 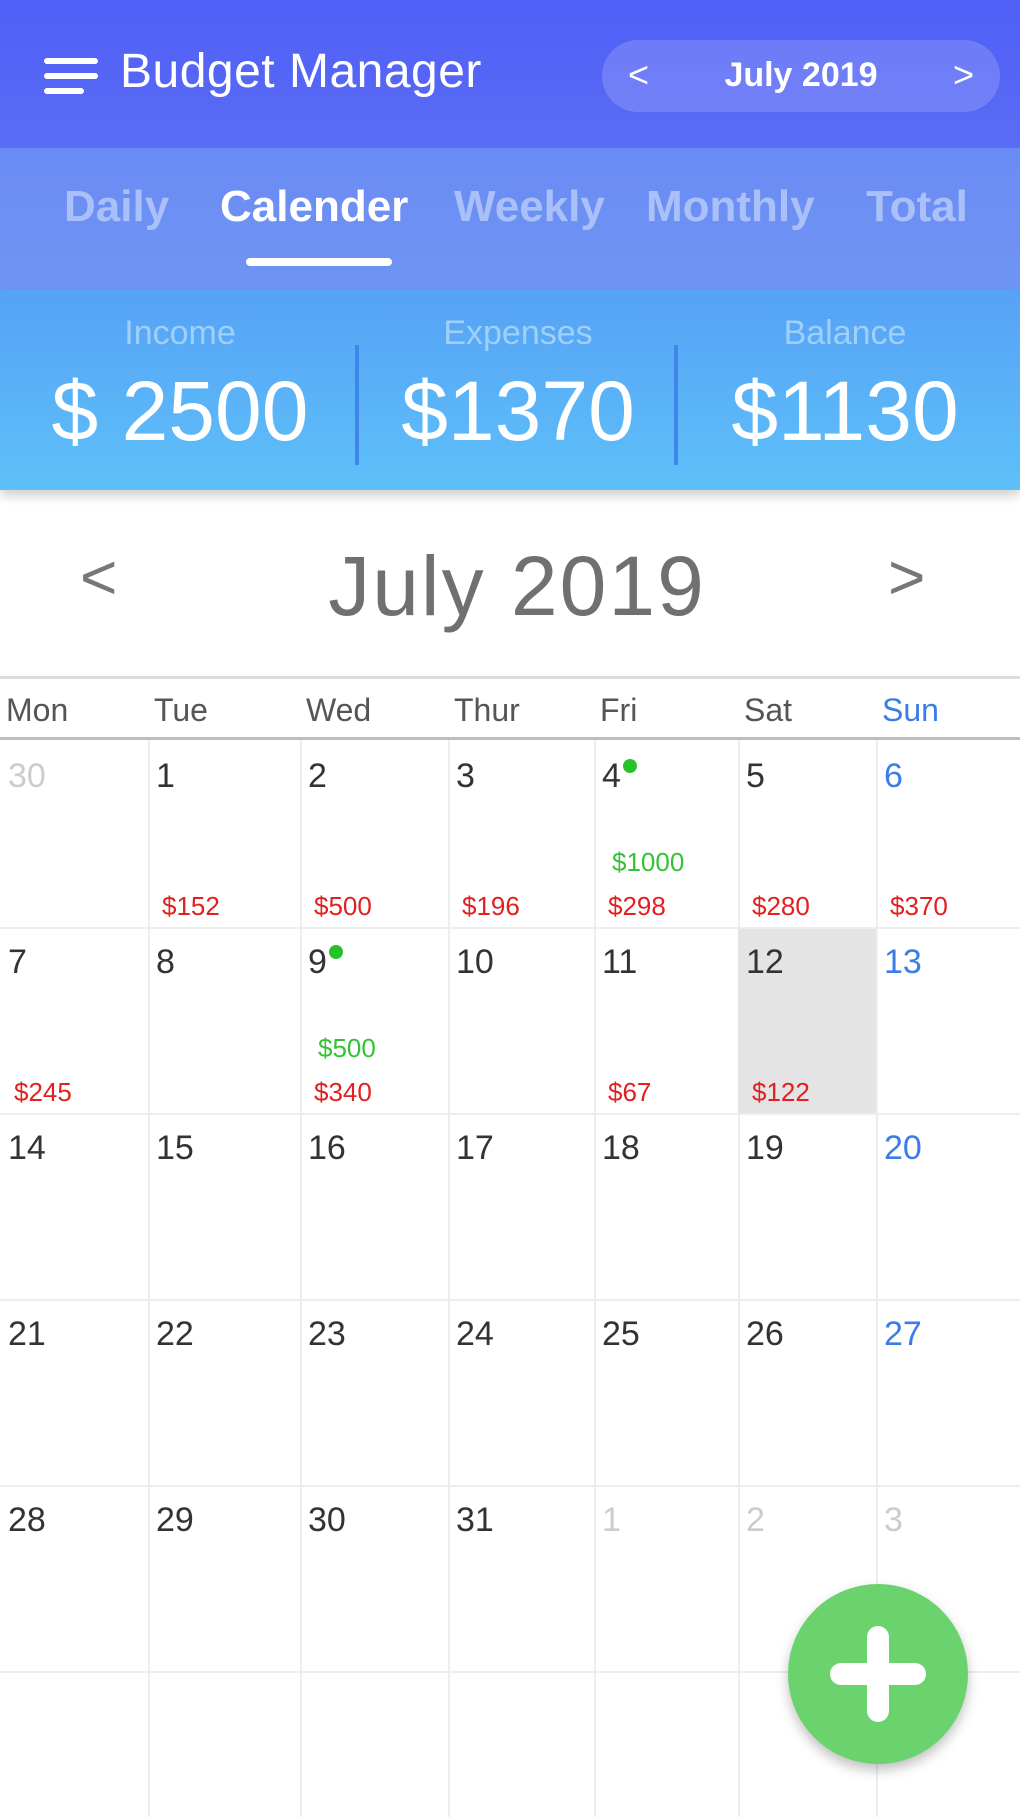 What do you see at coordinates (903, 962) in the screenshot?
I see `day-number: 13` at bounding box center [903, 962].